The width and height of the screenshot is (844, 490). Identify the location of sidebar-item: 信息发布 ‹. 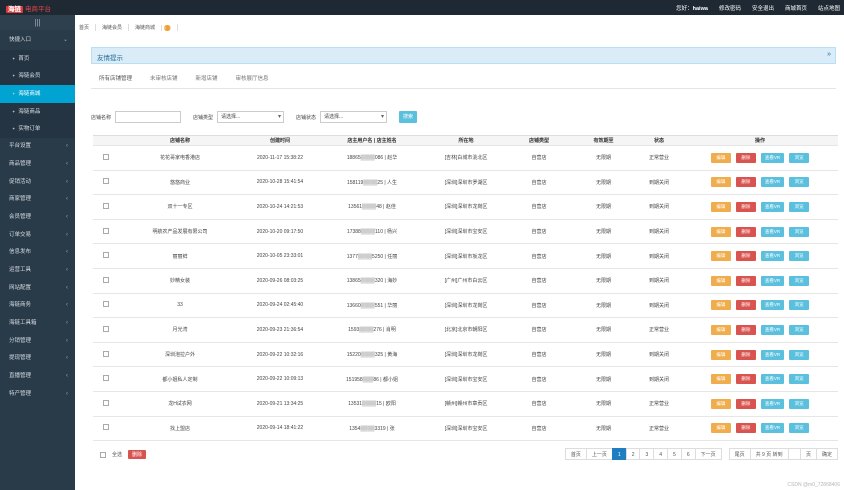
(37, 253).